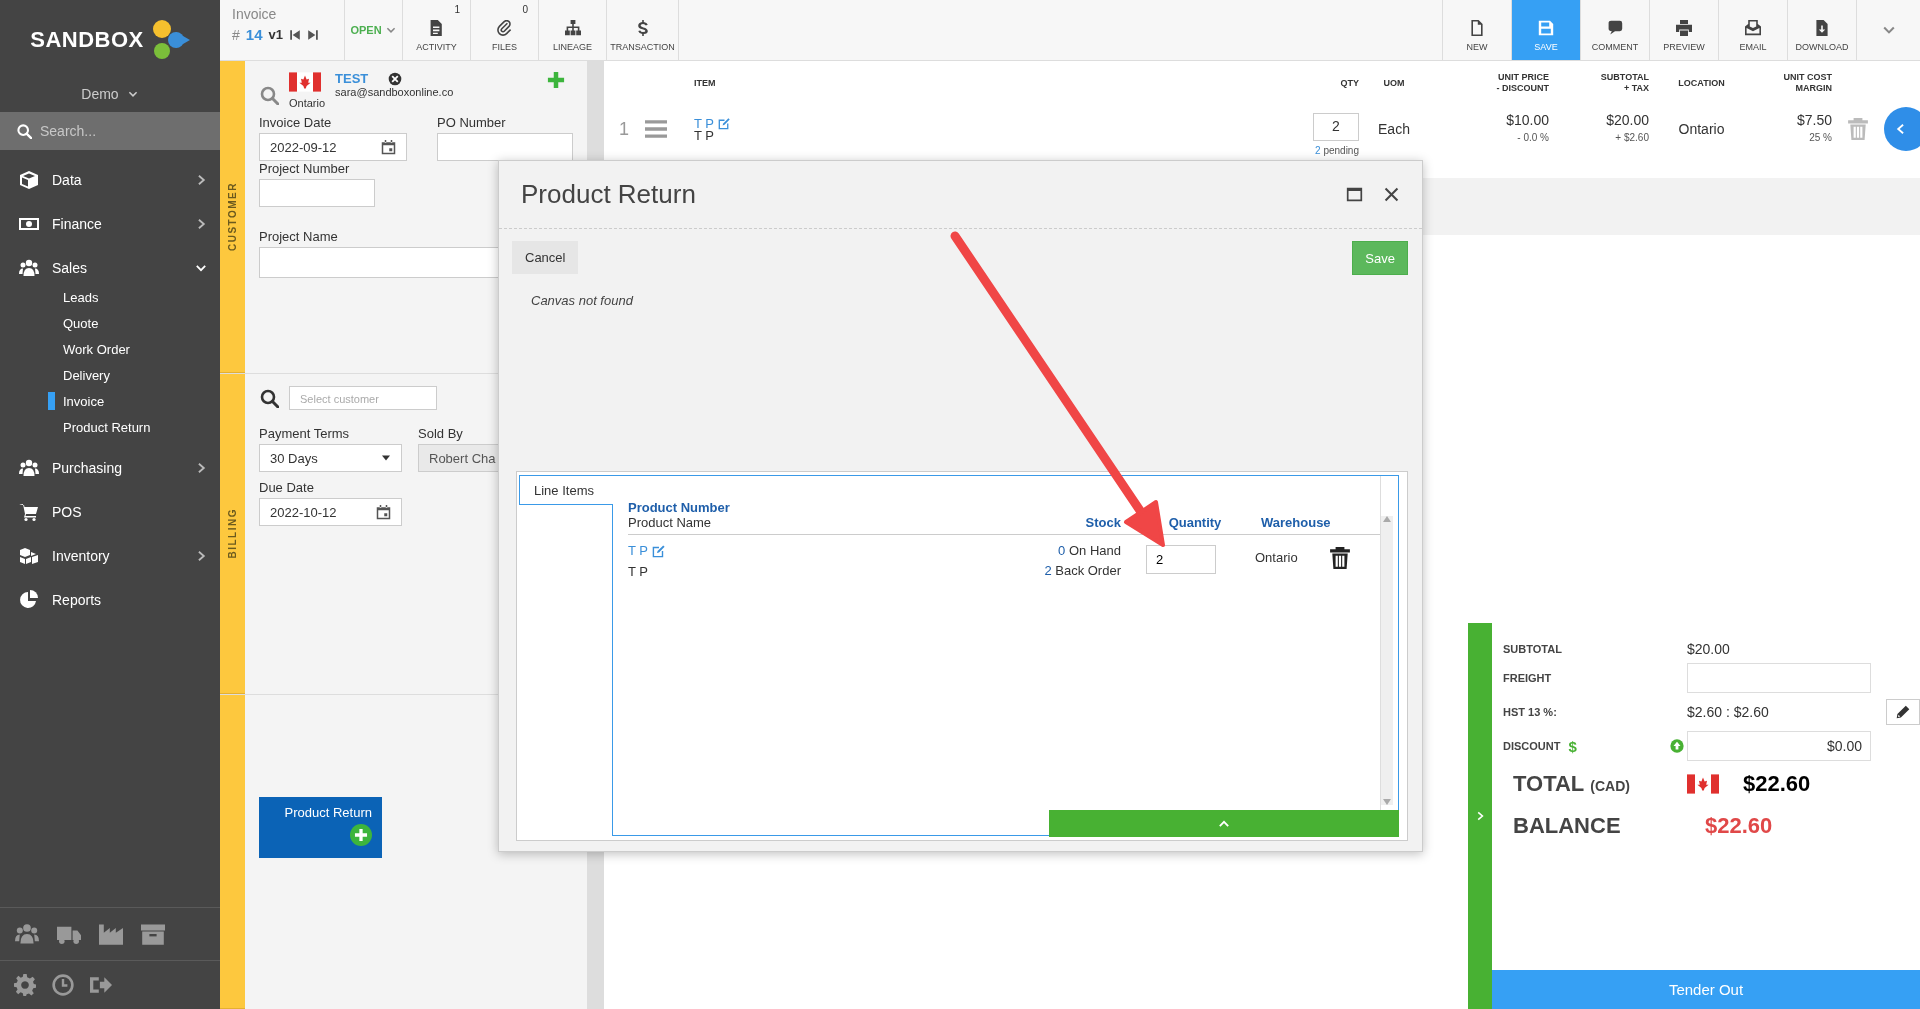  I want to click on pencil-icon, so click(1903, 712).